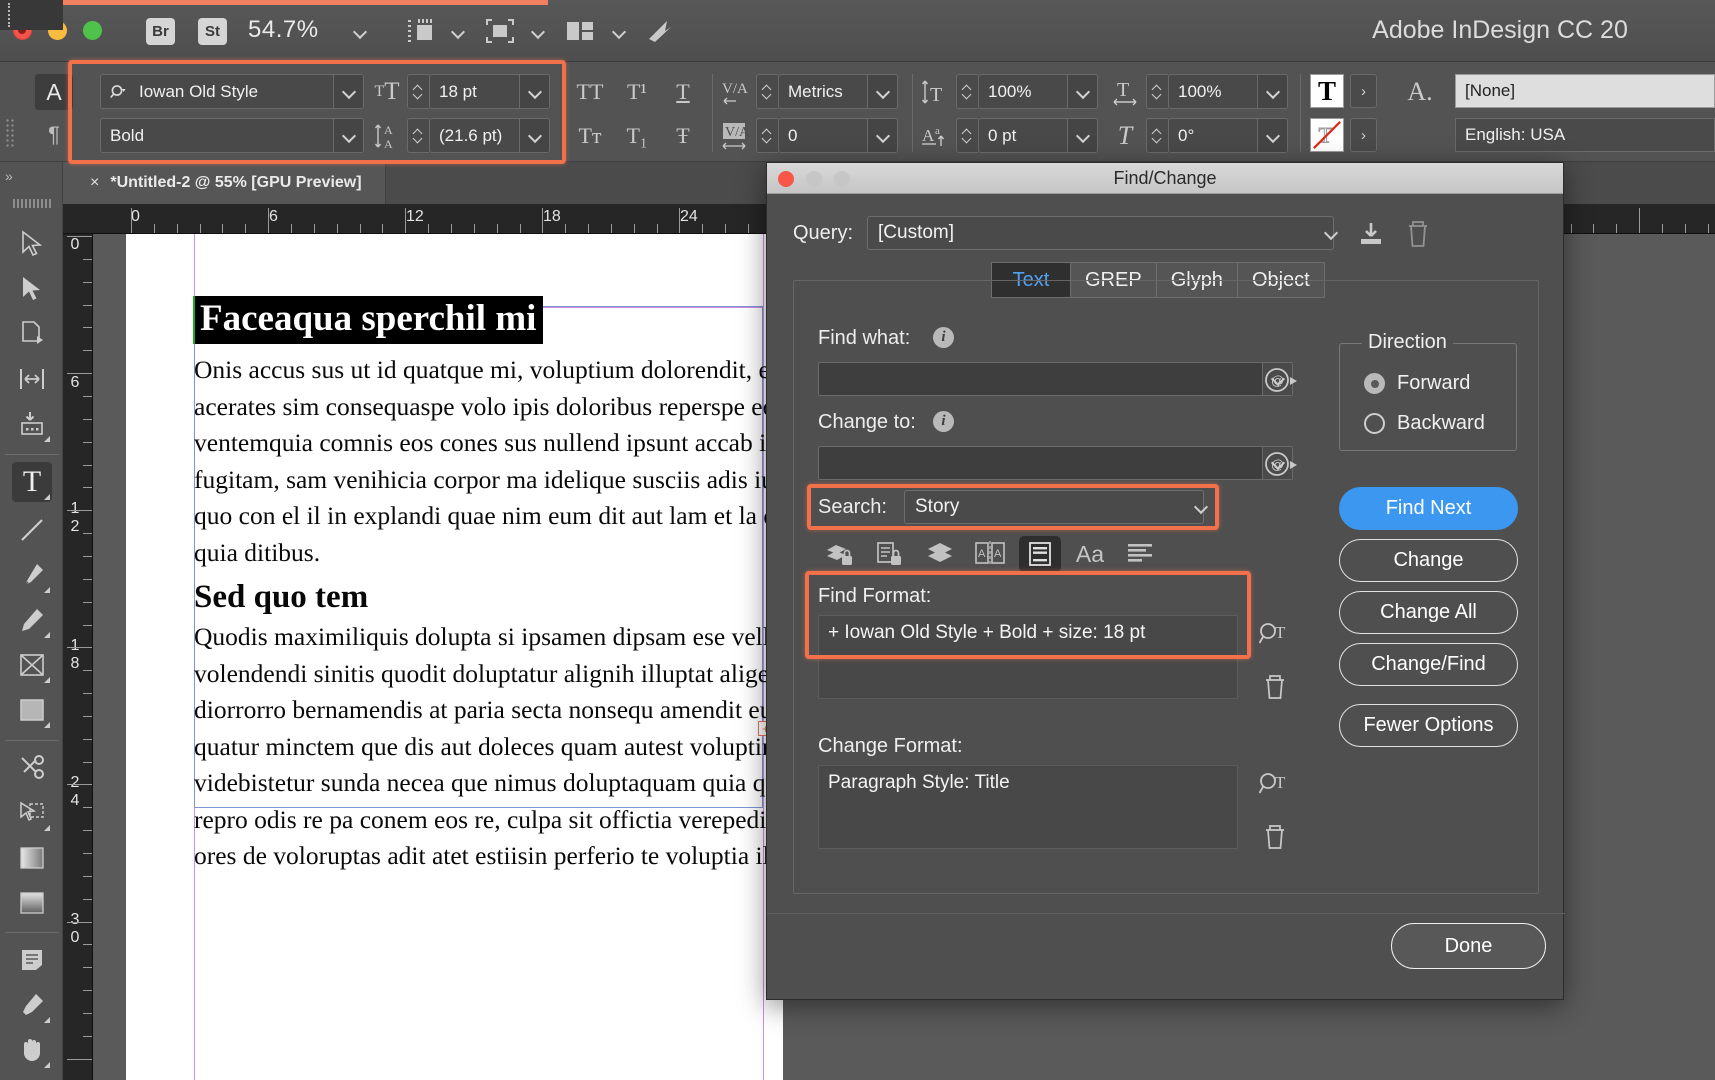 Image resolution: width=1715 pixels, height=1080 pixels. I want to click on query-select: [Custom], so click(1100, 233).